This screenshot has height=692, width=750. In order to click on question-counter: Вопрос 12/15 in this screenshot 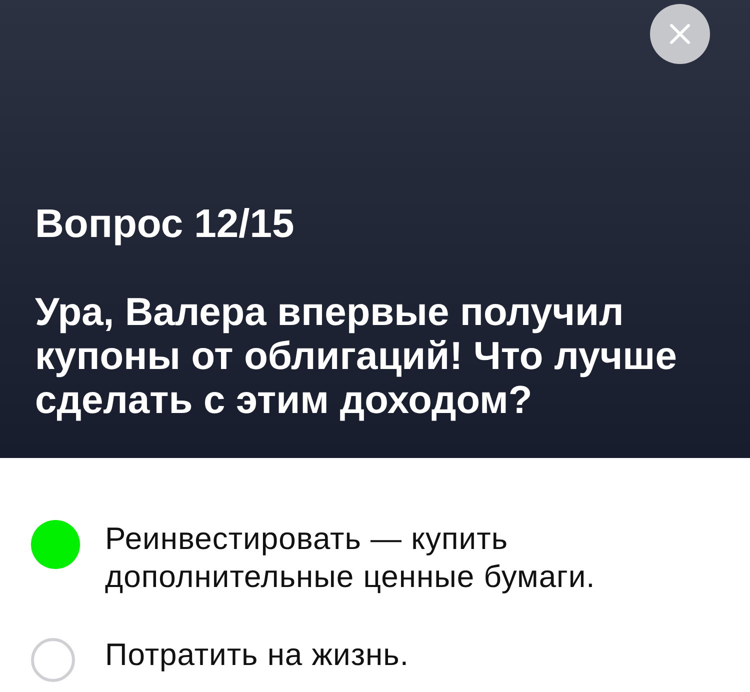, I will do `click(165, 224)`.